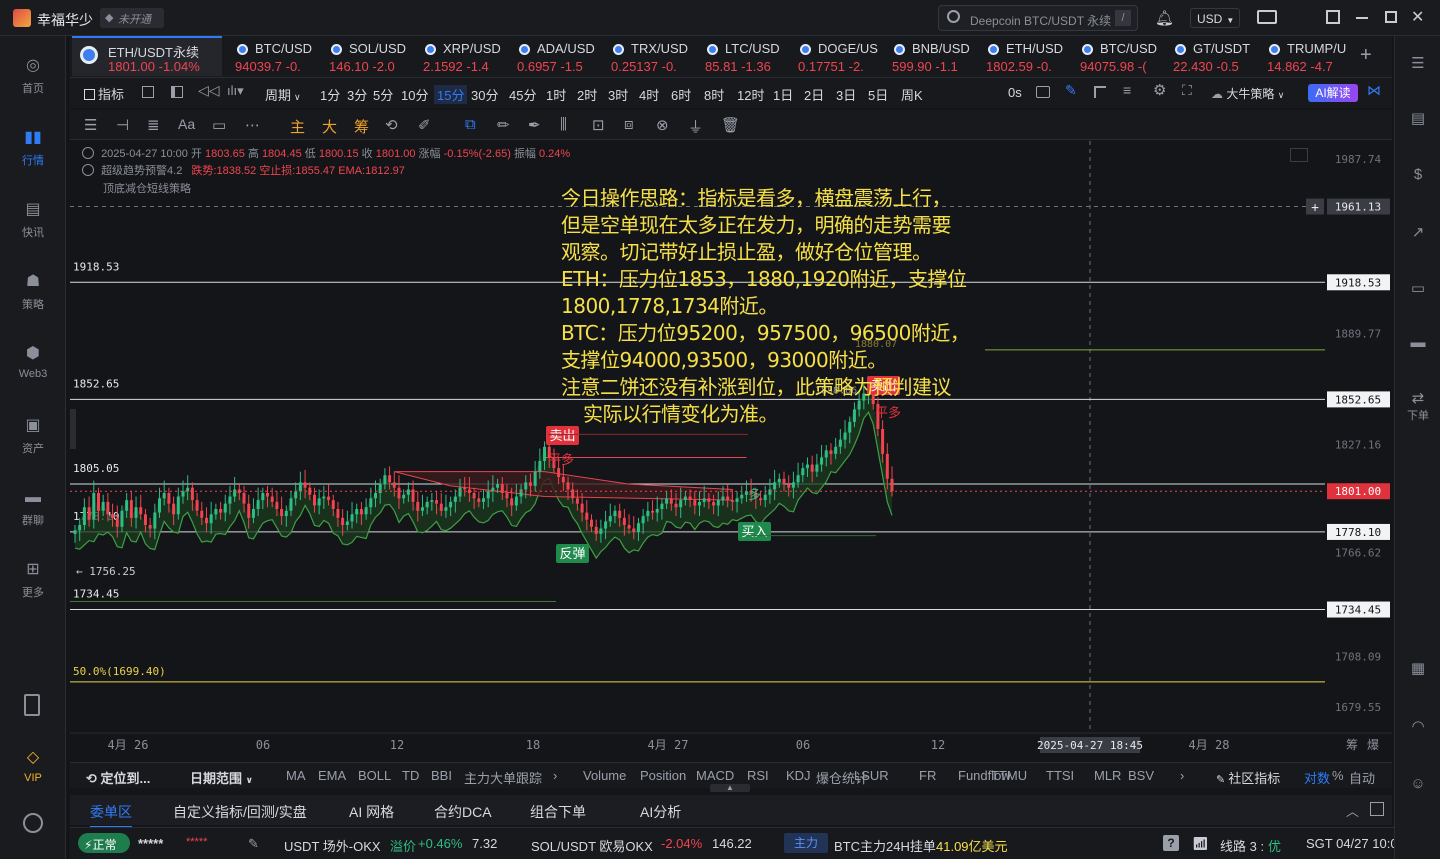 The height and width of the screenshot is (859, 1440). What do you see at coordinates (391, 125) in the screenshot?
I see `replay-icon: ⟲` at bounding box center [391, 125].